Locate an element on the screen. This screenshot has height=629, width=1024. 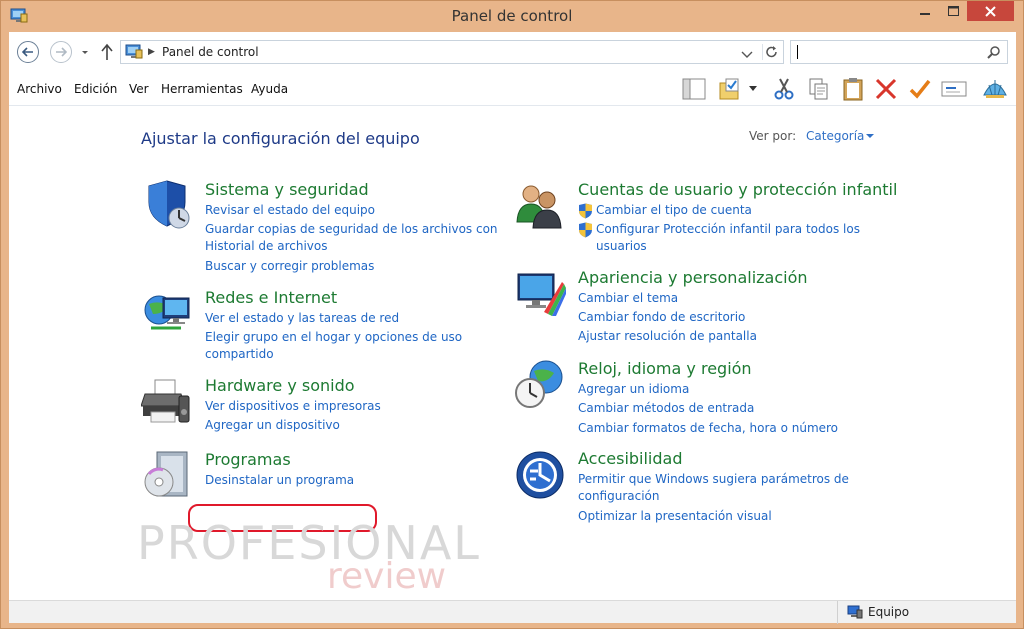
back-button is located at coordinates (28, 52).